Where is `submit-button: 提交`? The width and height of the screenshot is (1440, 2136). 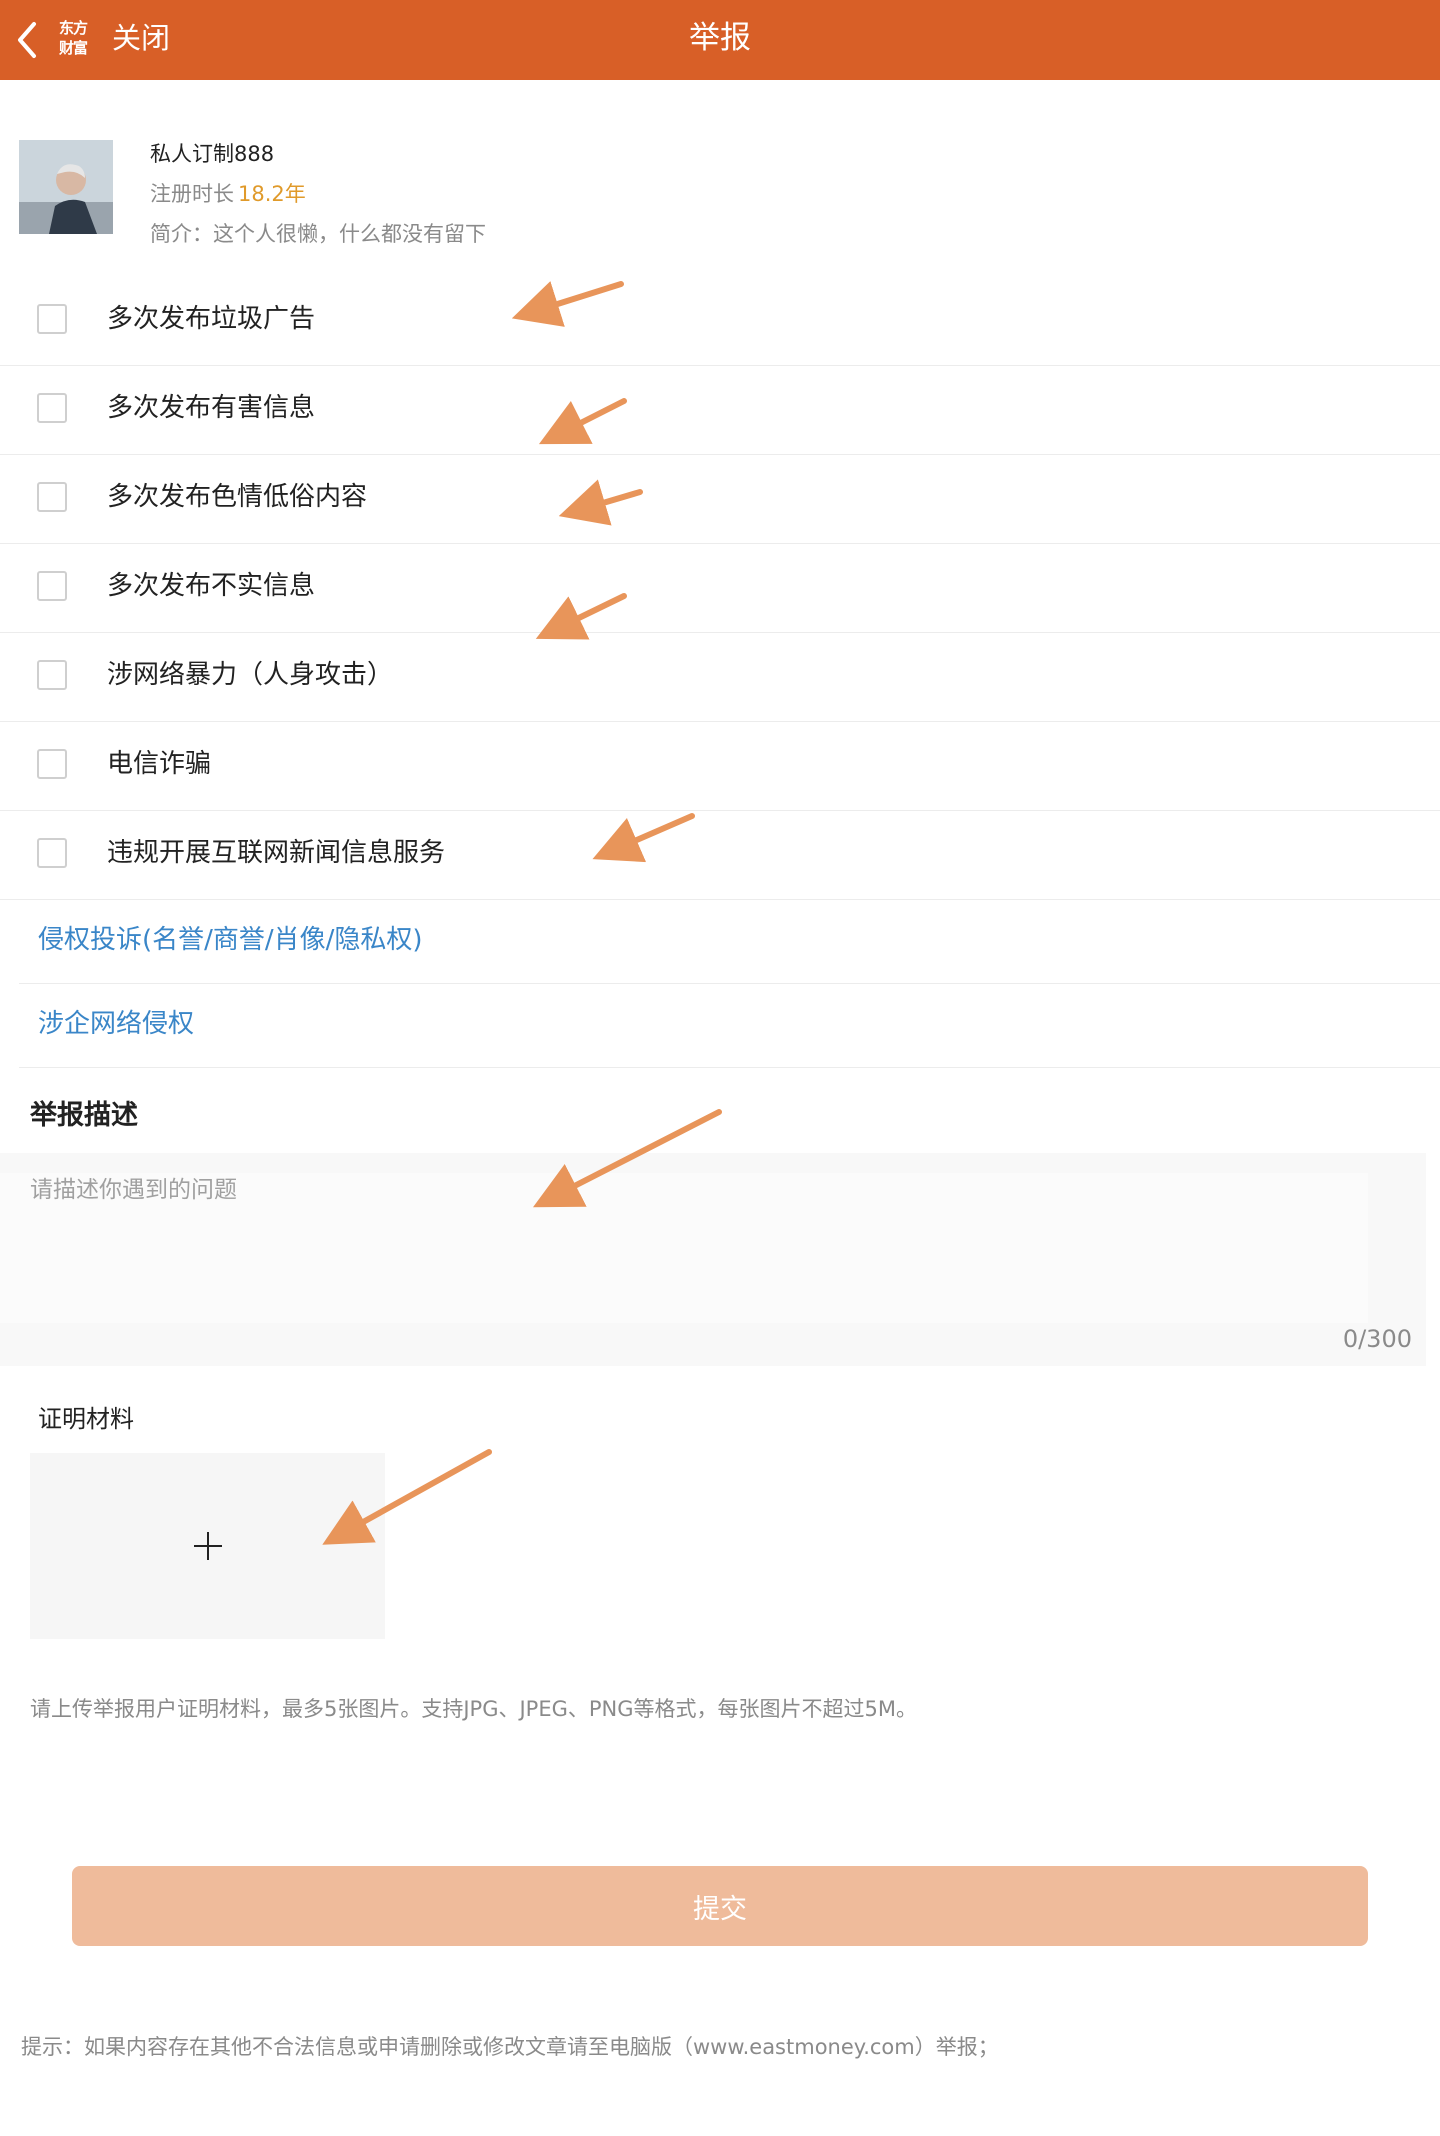
submit-button: 提交 is located at coordinates (720, 1906).